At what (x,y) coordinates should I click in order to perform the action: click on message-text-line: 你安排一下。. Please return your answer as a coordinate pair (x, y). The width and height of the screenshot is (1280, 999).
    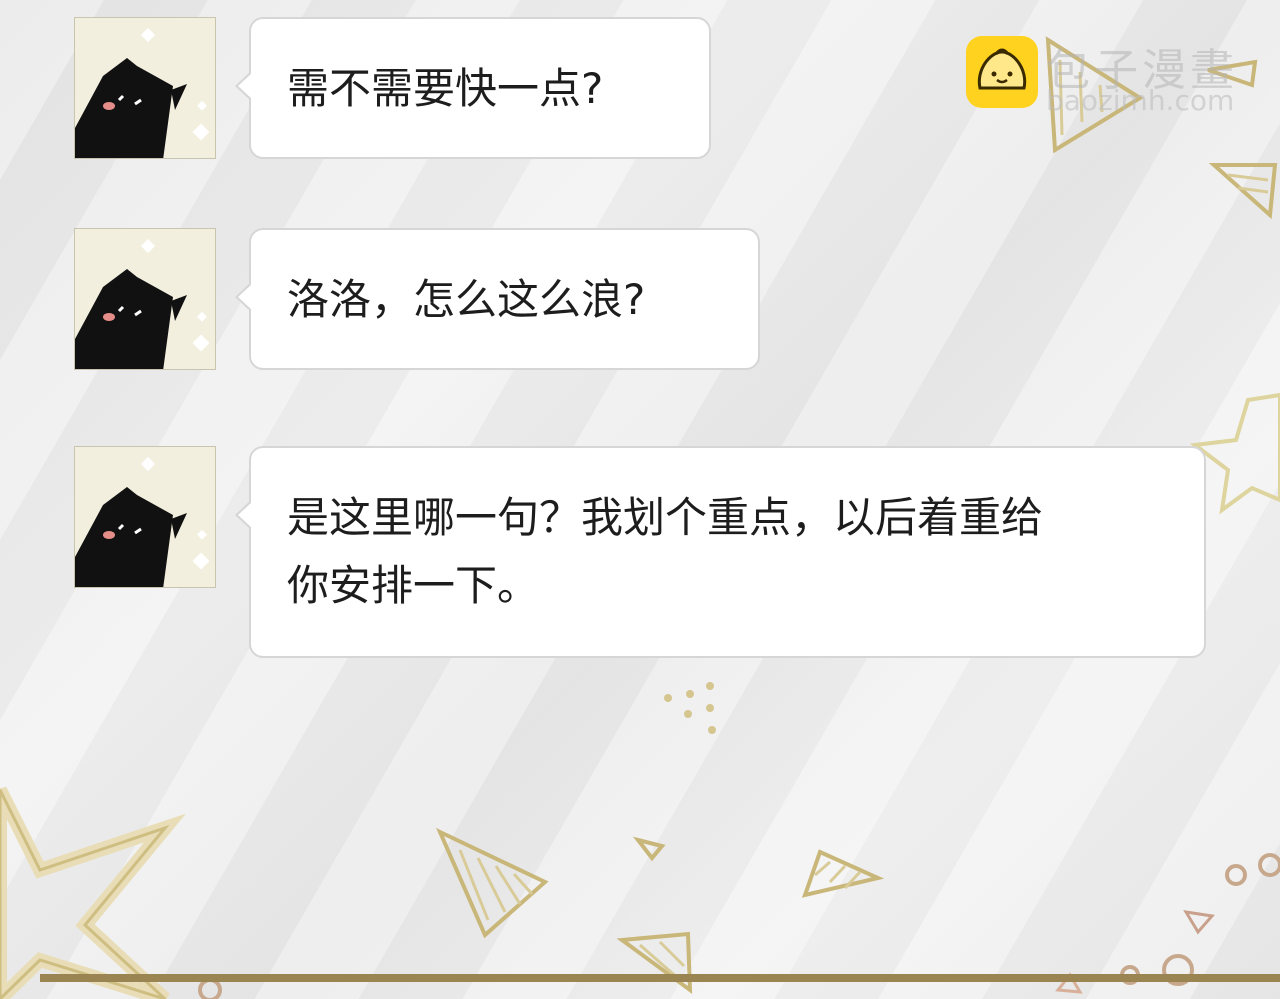
    Looking at the image, I should click on (413, 585).